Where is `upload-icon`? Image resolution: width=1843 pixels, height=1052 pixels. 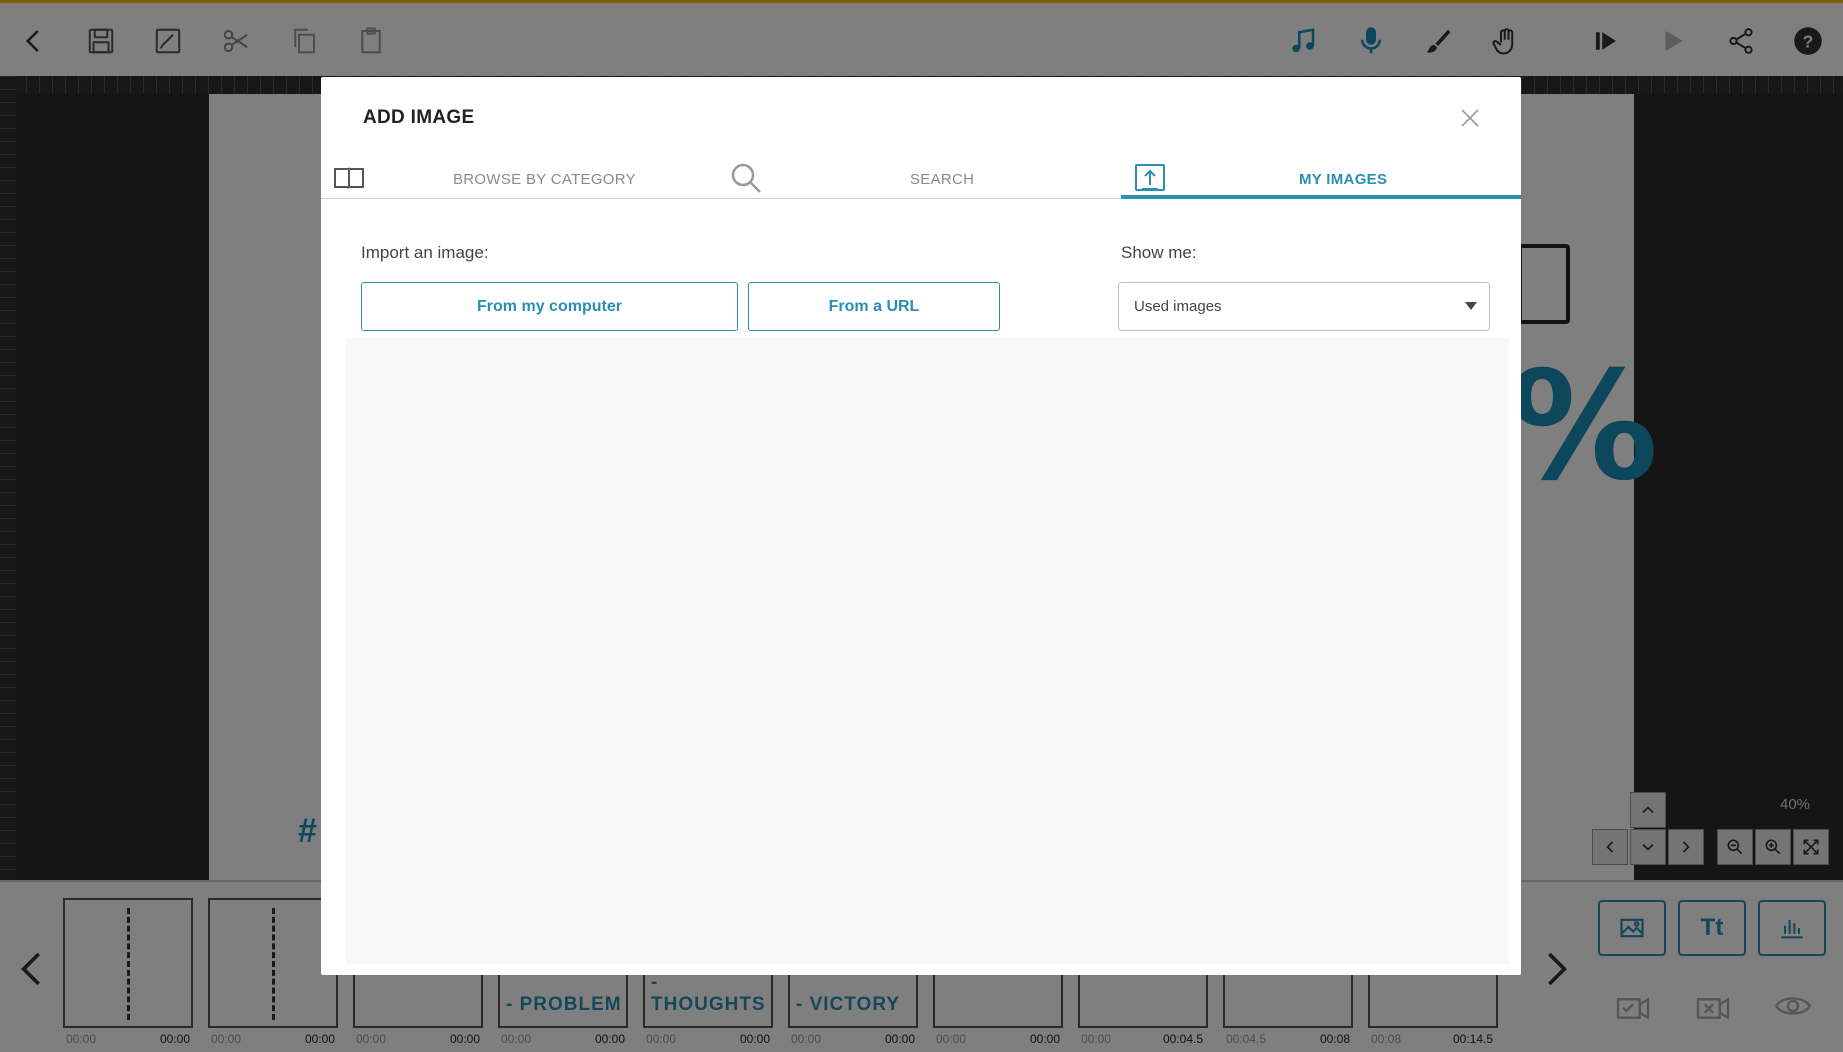 upload-icon is located at coordinates (1150, 178).